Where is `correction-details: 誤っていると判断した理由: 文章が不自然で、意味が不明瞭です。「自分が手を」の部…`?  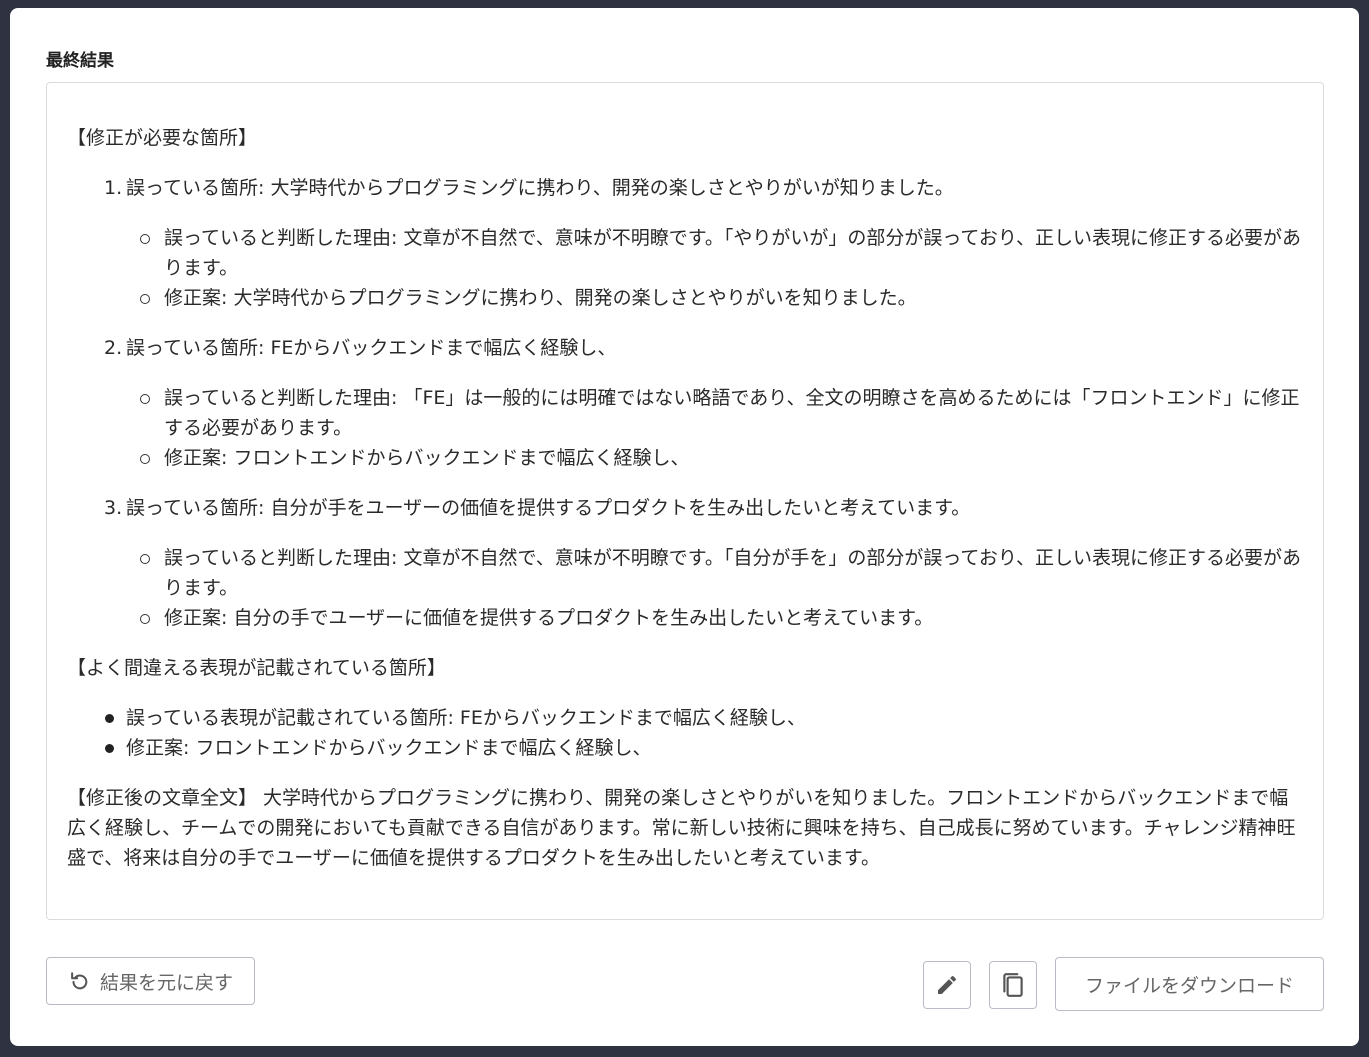 correction-details: 誤っていると判断した理由: 文章が不自然で、意味が不明瞭です。「自分が手を」の部… is located at coordinates (721, 588).